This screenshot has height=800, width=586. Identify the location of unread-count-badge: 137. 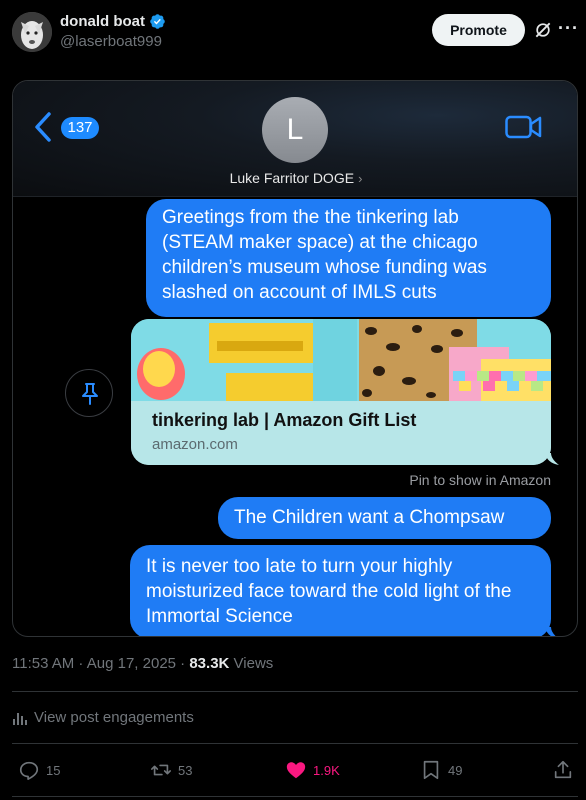
(80, 128).